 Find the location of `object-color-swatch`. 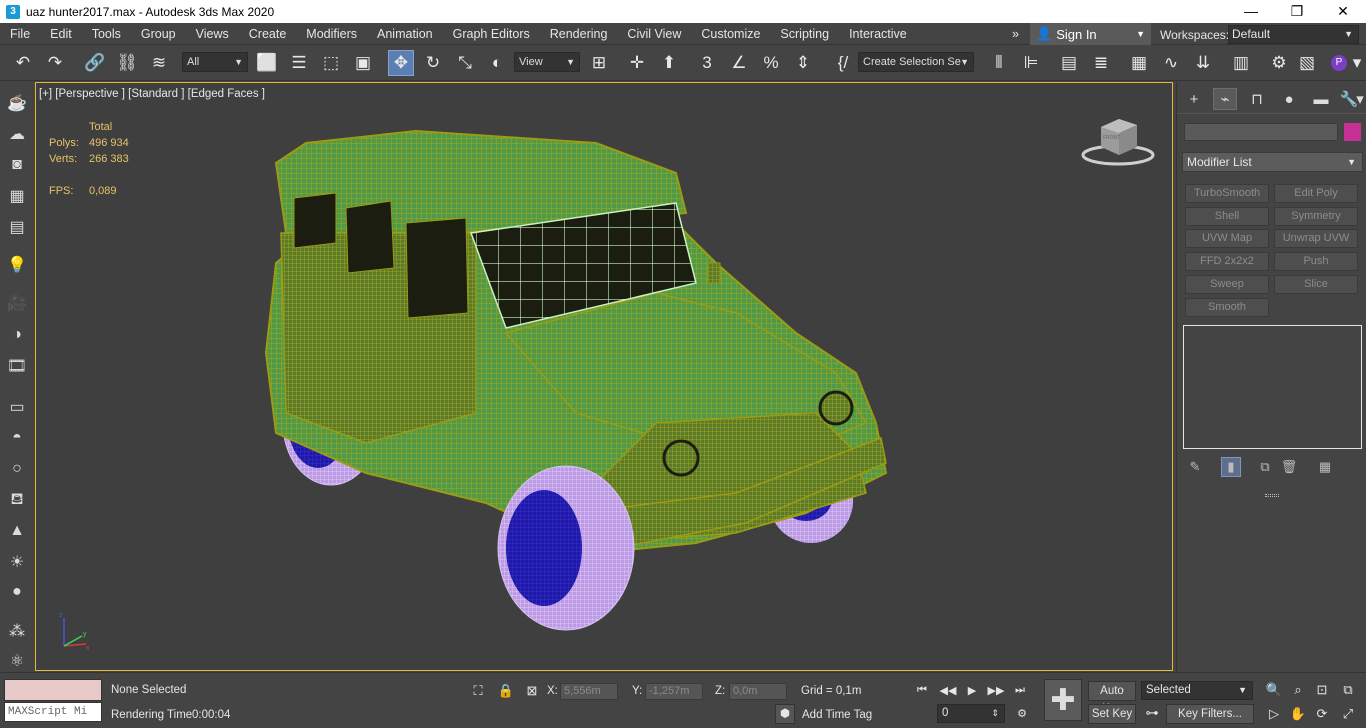

object-color-swatch is located at coordinates (1352, 132).